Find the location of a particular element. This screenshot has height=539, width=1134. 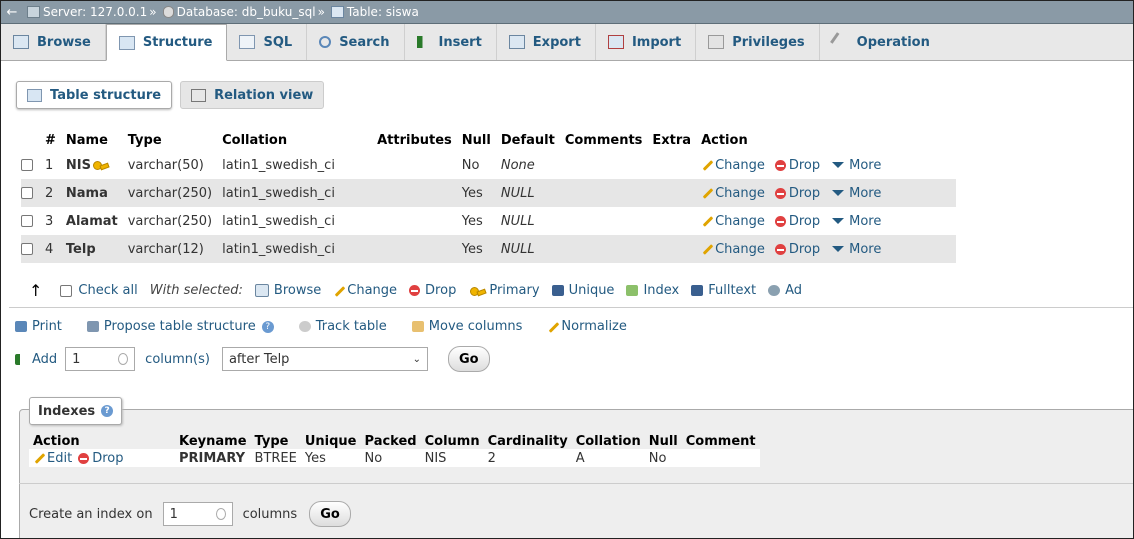

back-arrow-icon: ← is located at coordinates (12, 12).